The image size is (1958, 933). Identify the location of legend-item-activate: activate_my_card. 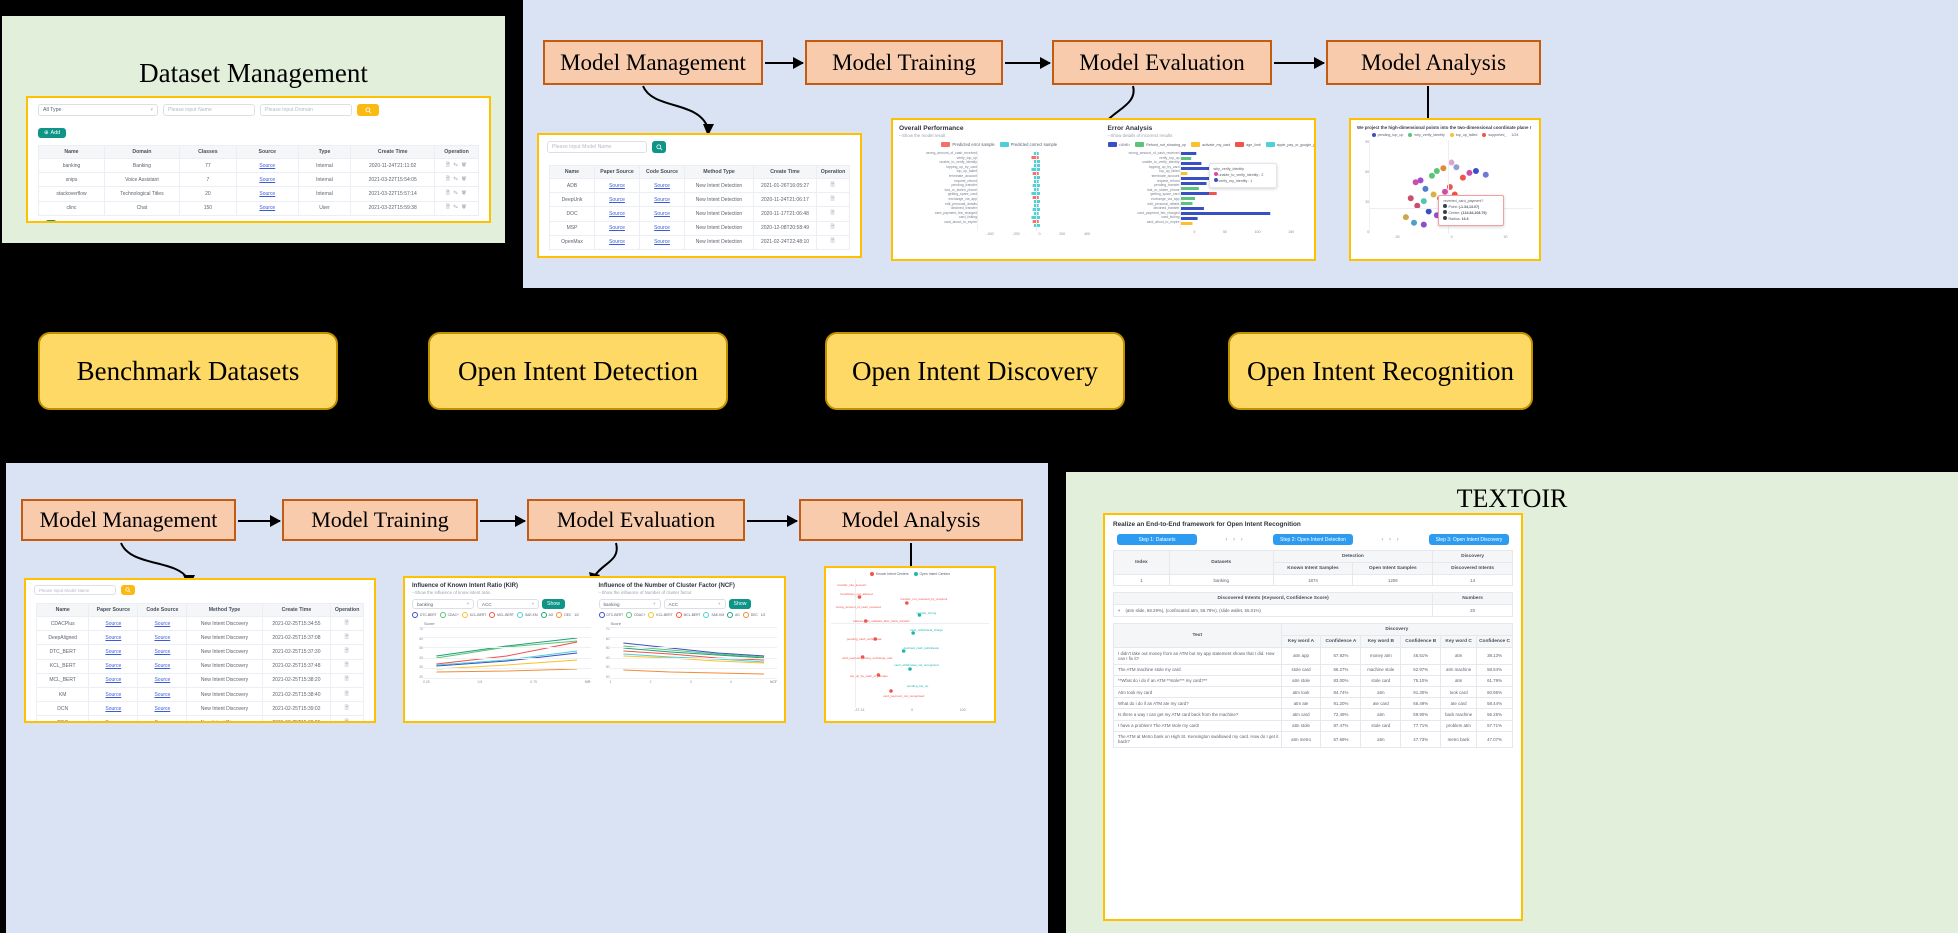
(1210, 144).